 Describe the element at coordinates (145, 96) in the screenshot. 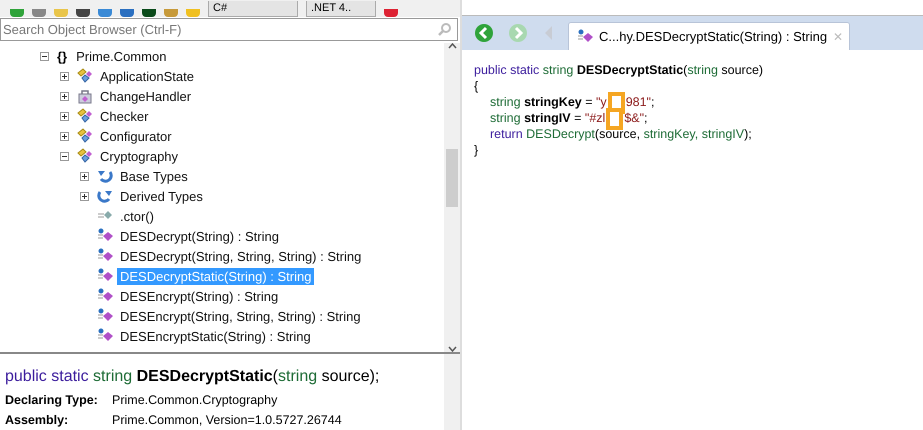

I see `tree-item: ChangeHandler` at that location.